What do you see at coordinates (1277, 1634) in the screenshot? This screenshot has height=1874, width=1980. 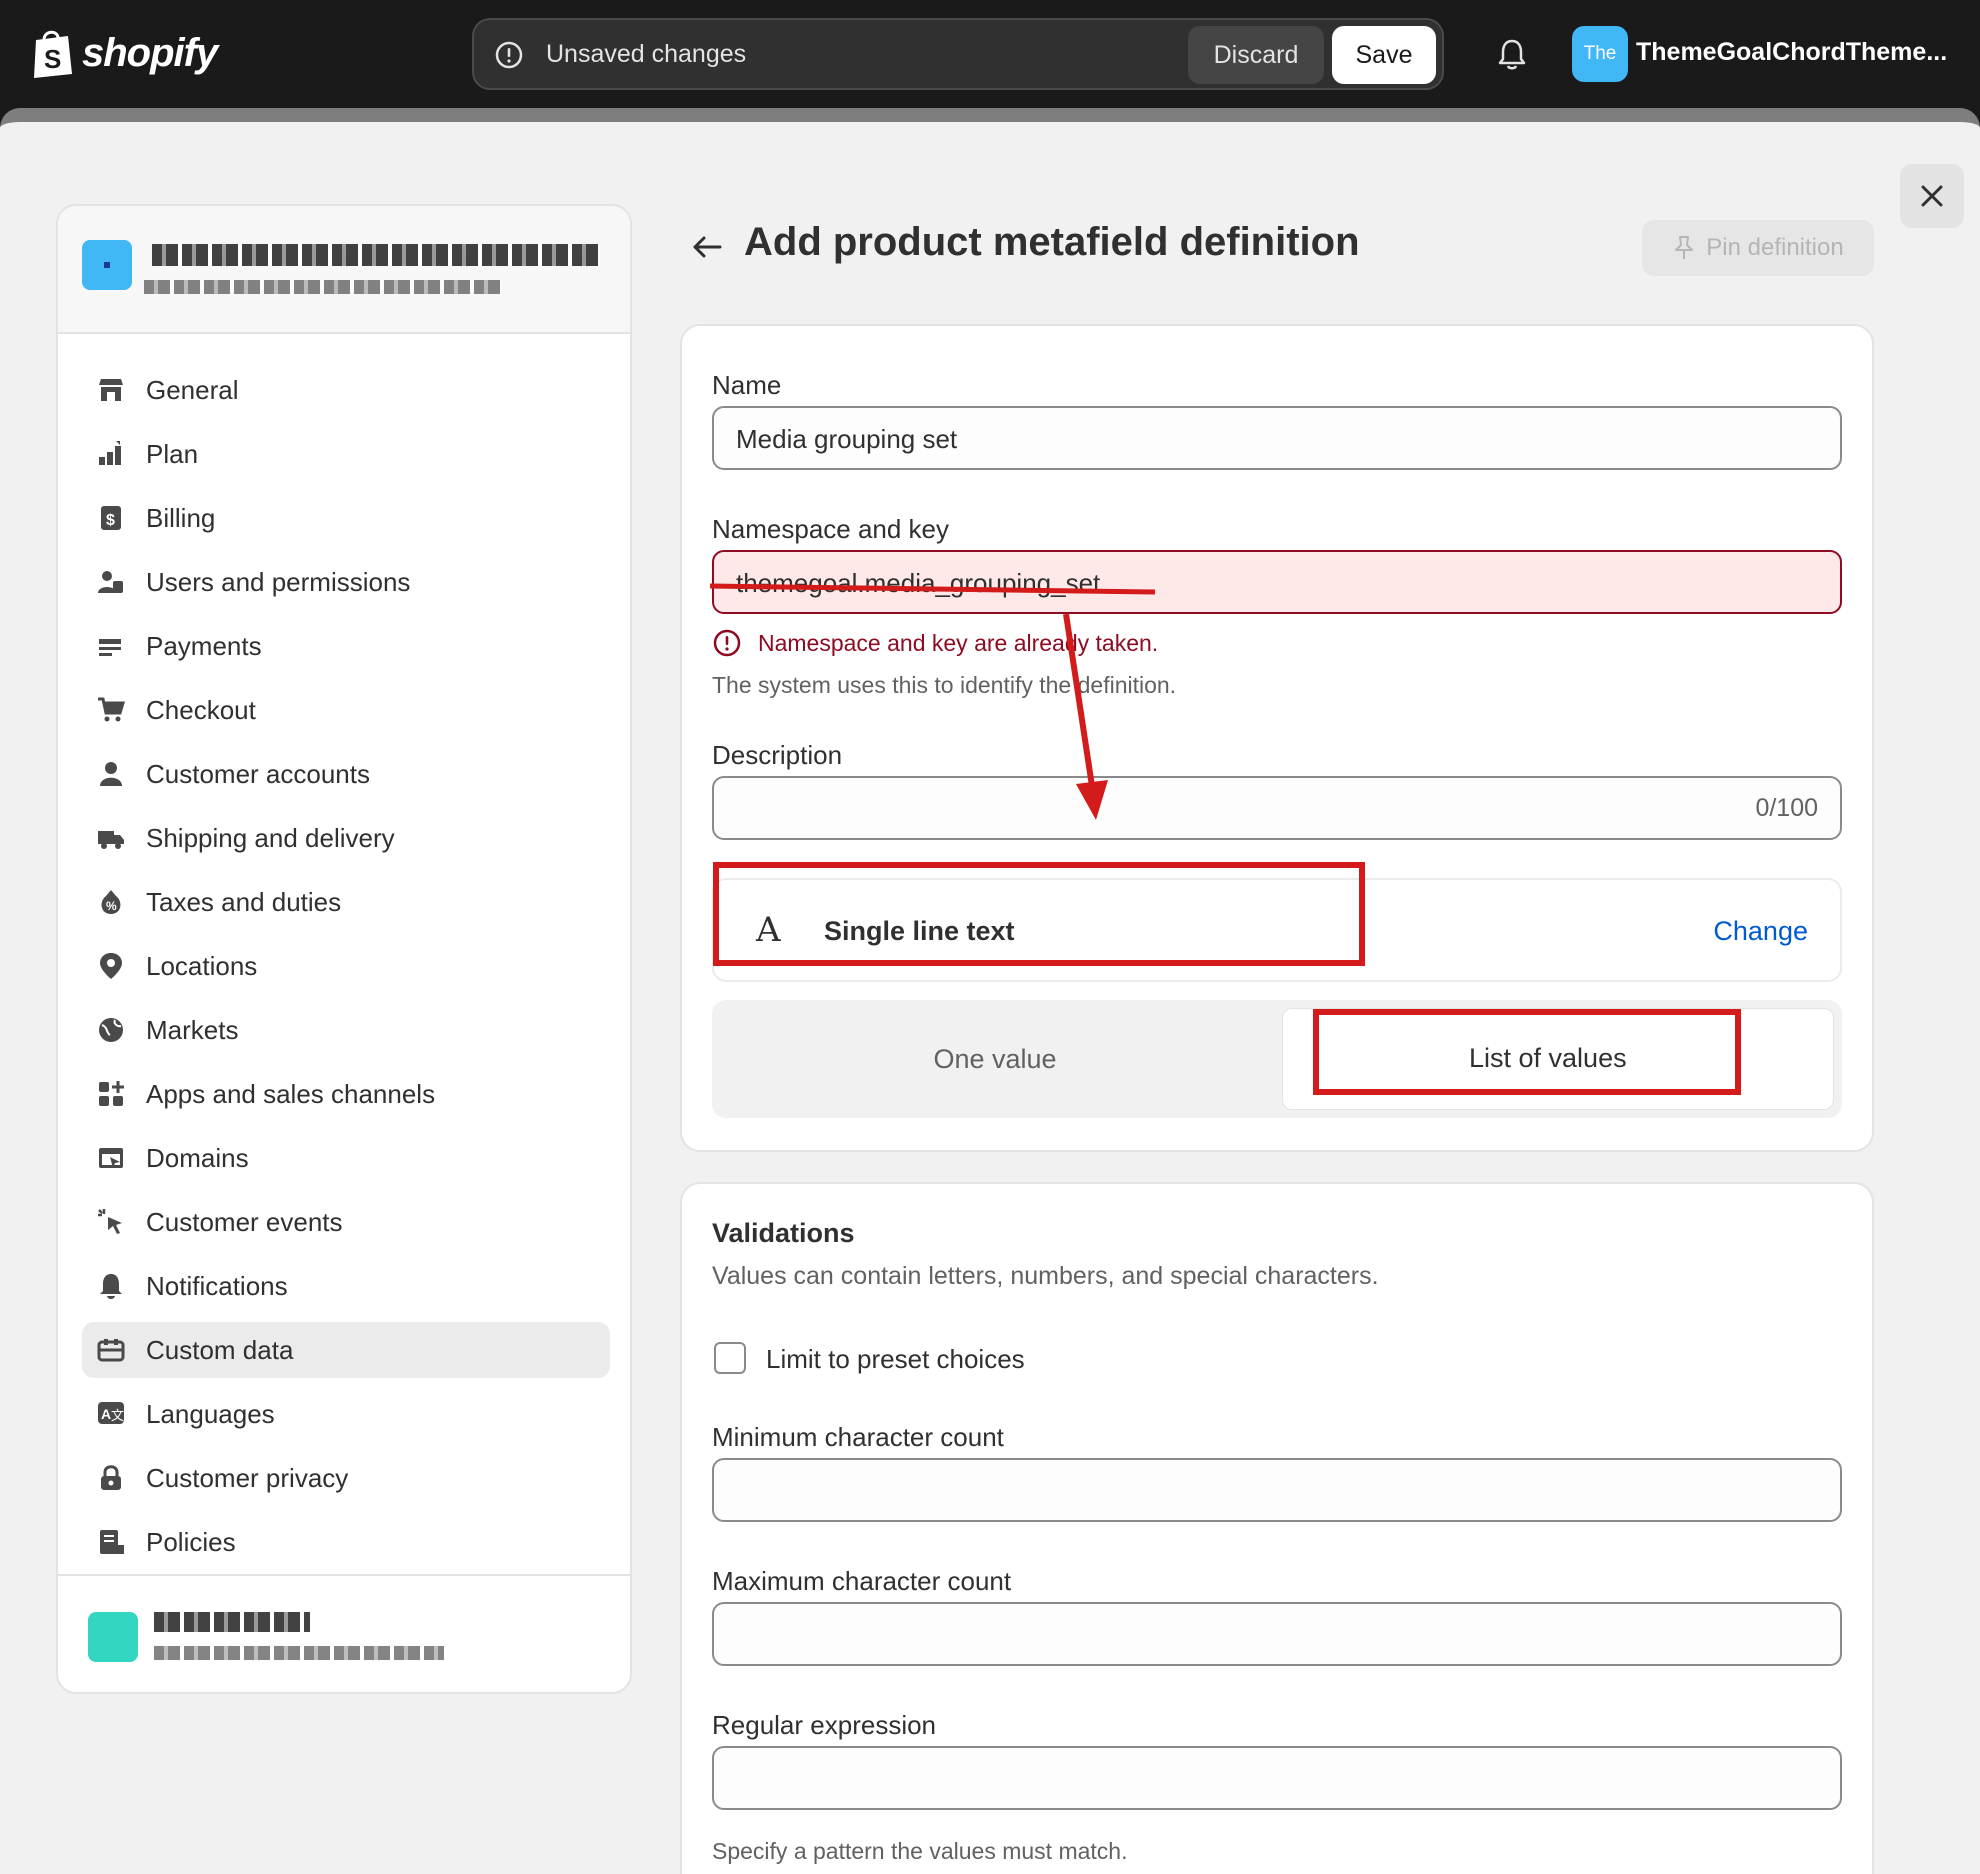 I see `max-count-input` at bounding box center [1277, 1634].